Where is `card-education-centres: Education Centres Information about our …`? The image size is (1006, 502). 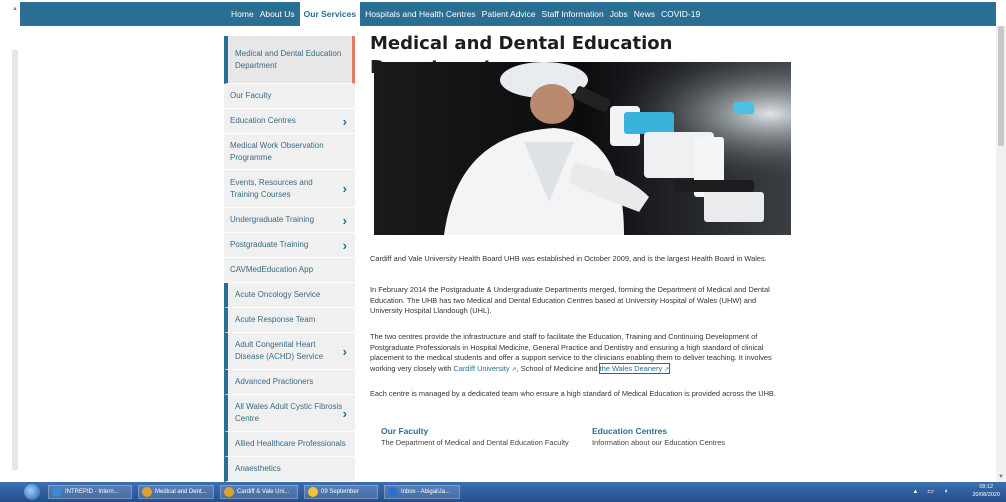 card-education-centres: Education Centres Information about our … is located at coordinates (687, 436).